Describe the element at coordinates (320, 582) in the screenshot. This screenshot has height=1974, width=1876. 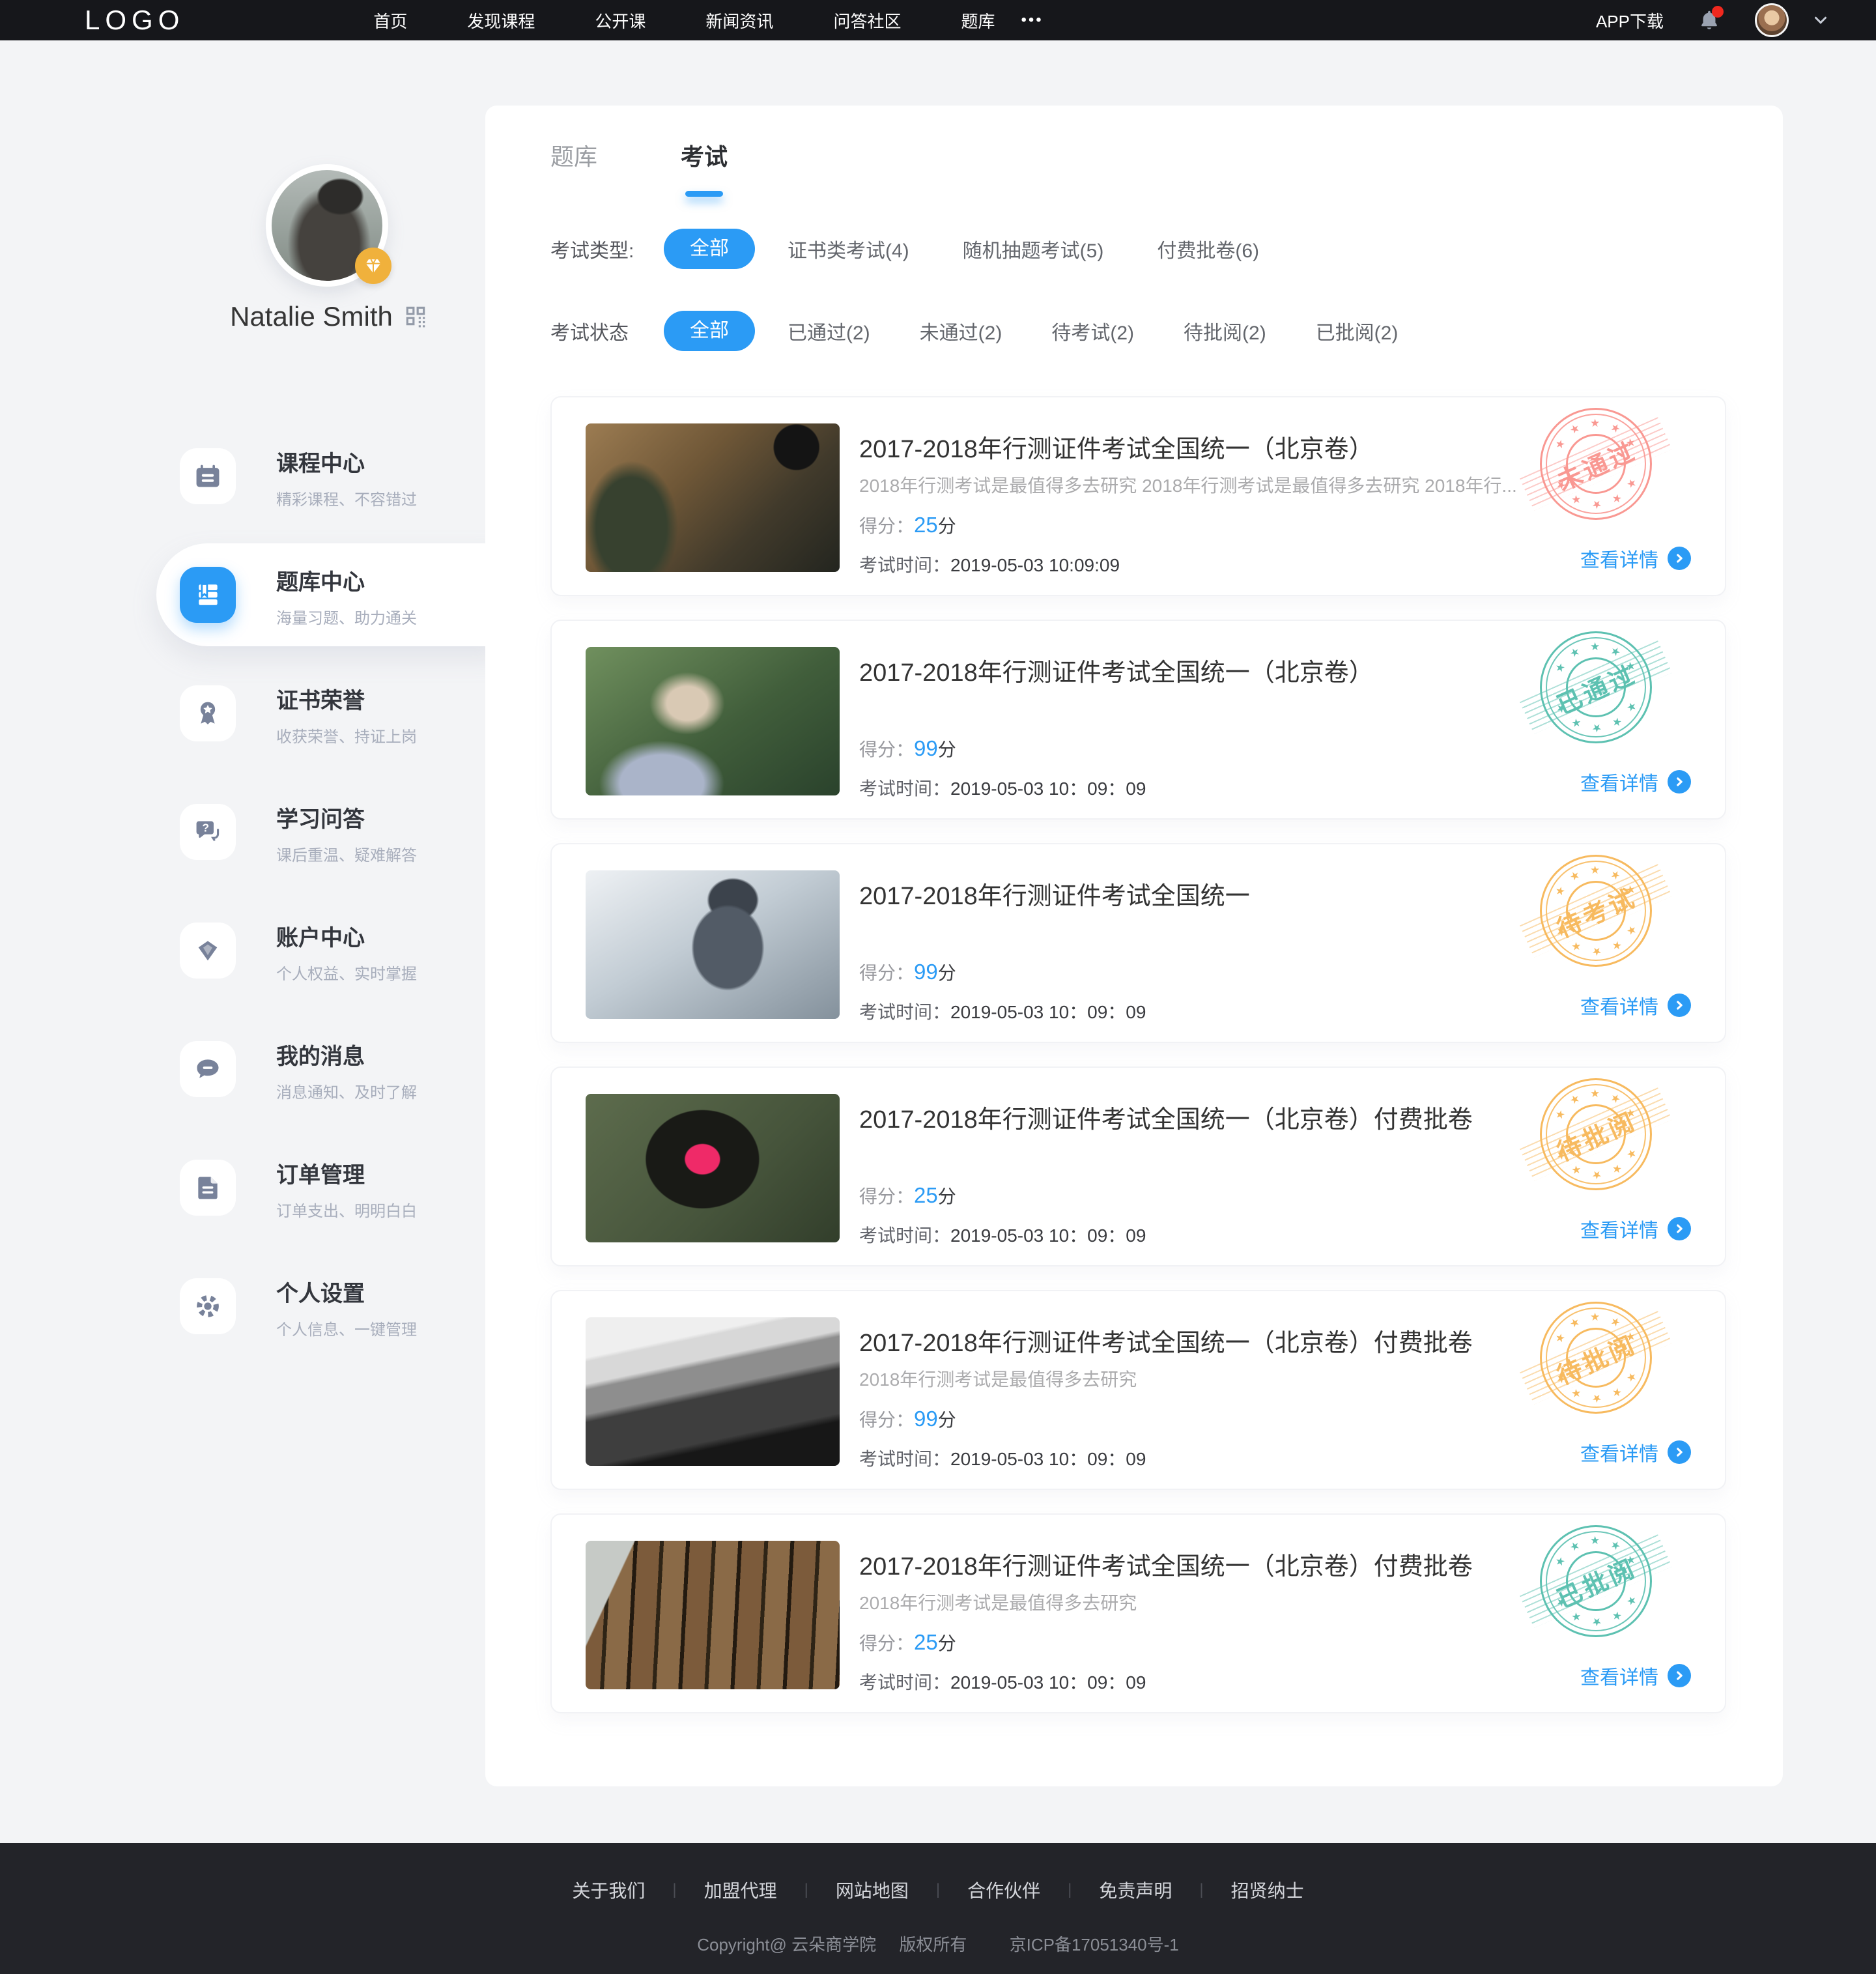
I see `sidebar-item-label: 题库中心` at that location.